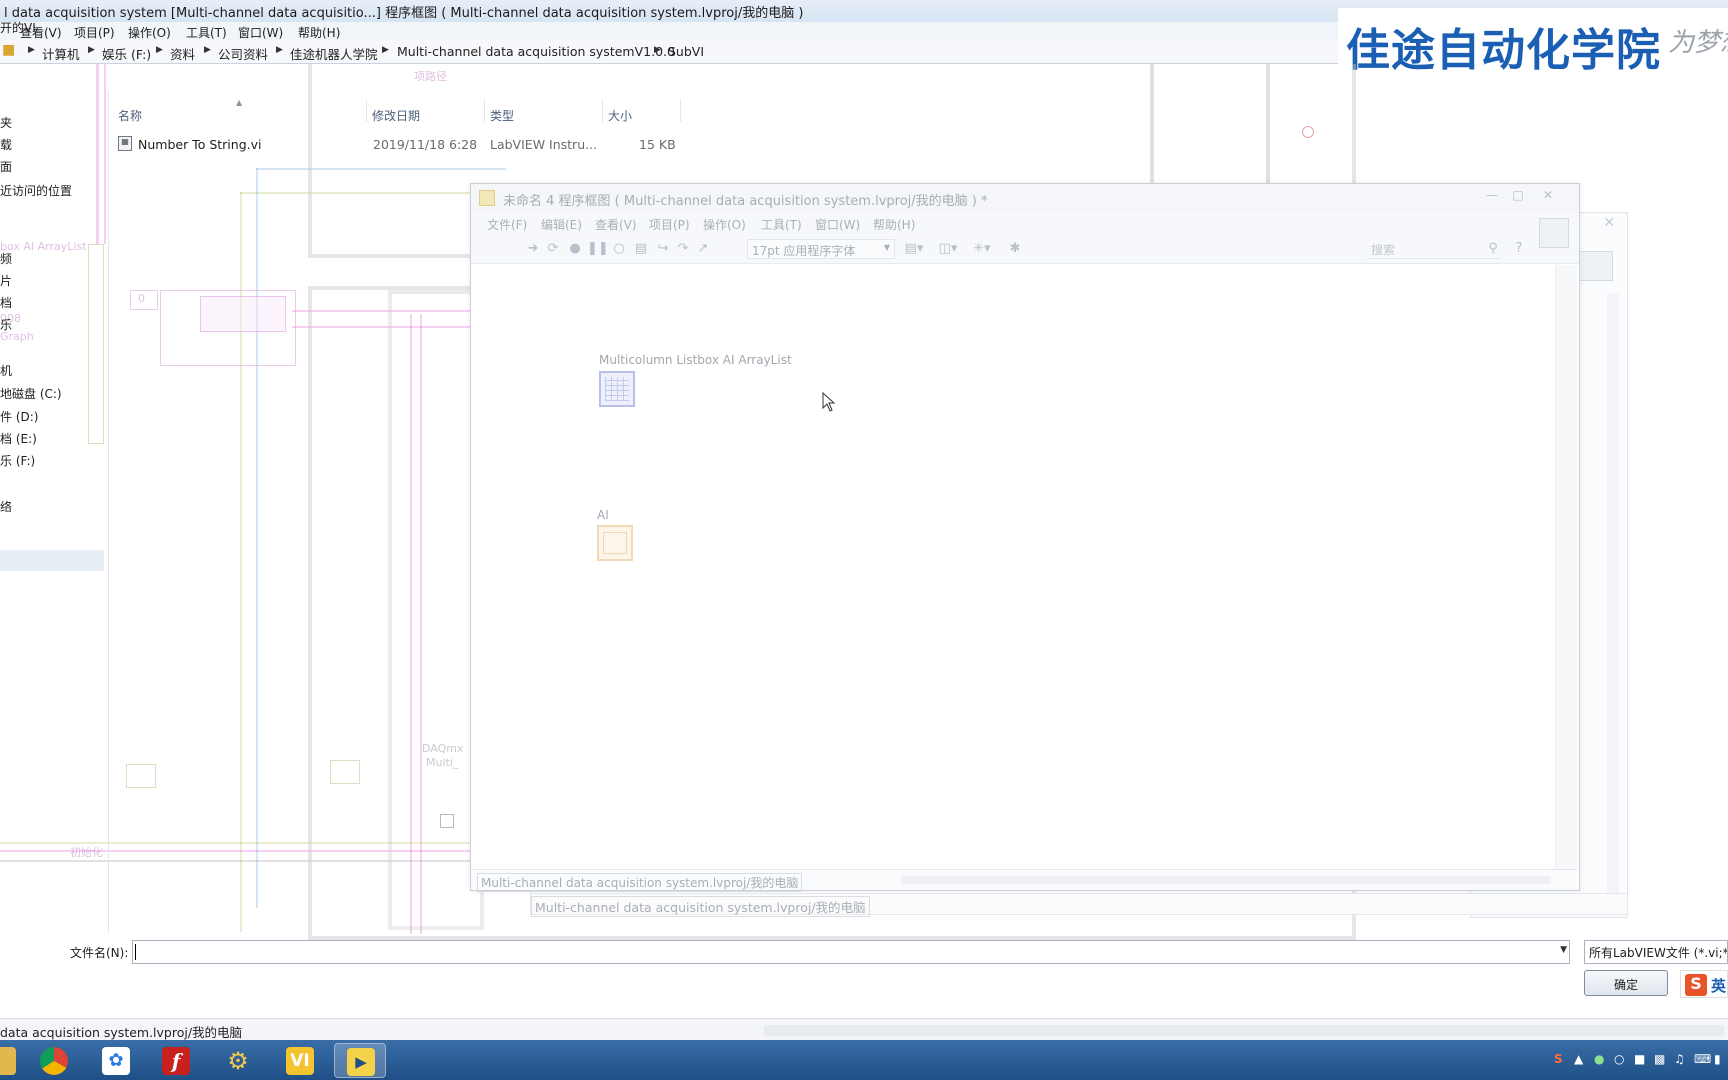 This screenshot has width=1728, height=1080. I want to click on run-continuously-icon: ⟳, so click(553, 249).